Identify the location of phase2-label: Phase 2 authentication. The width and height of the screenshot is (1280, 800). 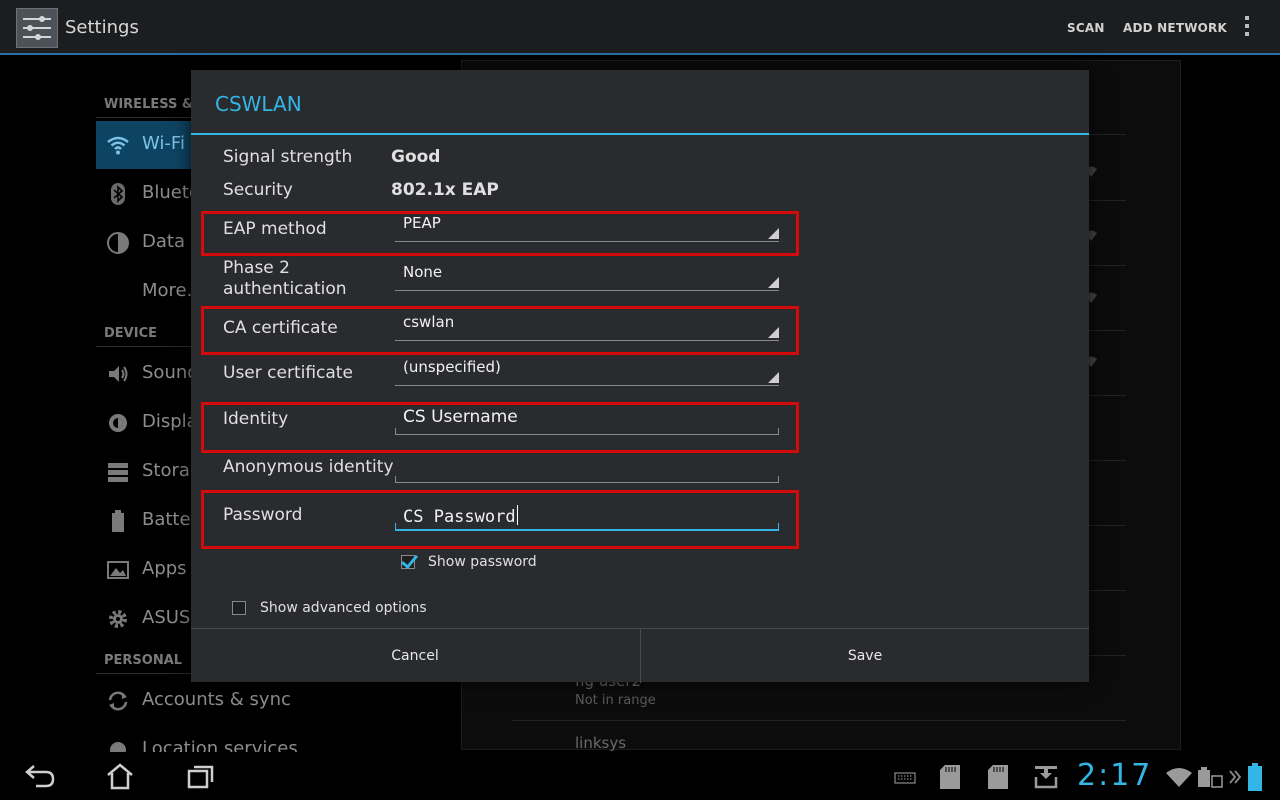
(285, 279).